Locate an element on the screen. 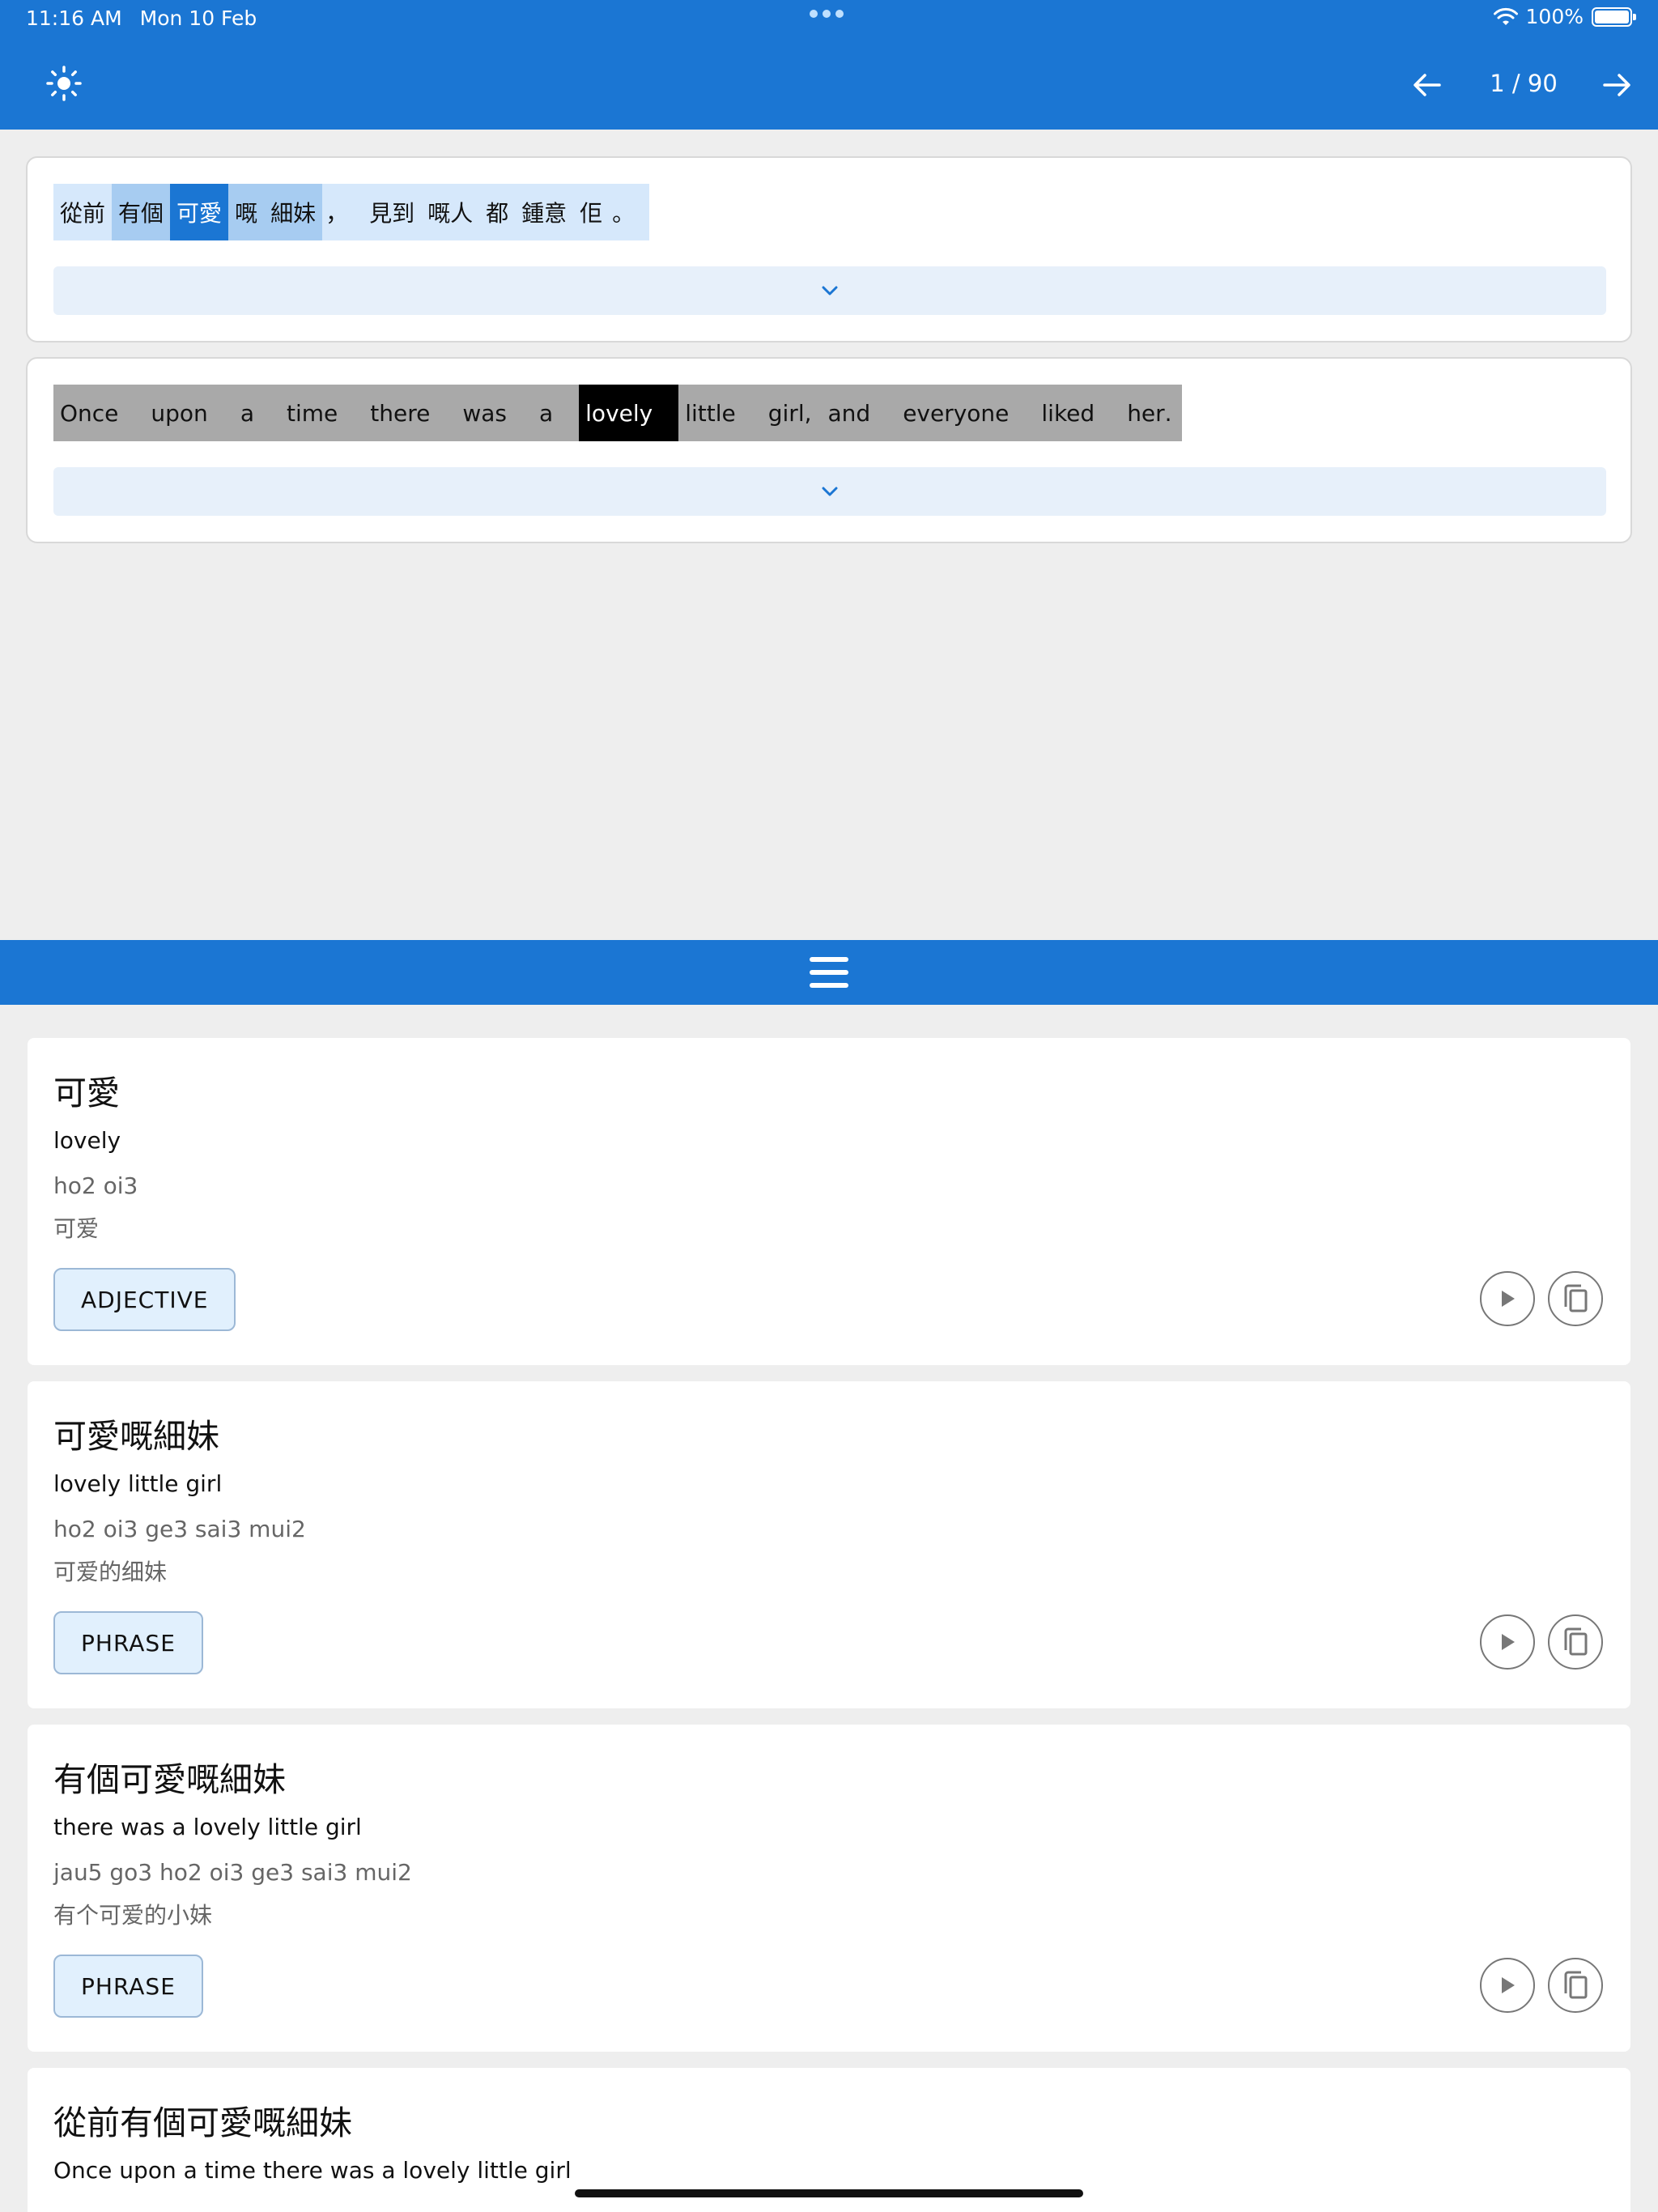  token: 見到 is located at coordinates (392, 212).